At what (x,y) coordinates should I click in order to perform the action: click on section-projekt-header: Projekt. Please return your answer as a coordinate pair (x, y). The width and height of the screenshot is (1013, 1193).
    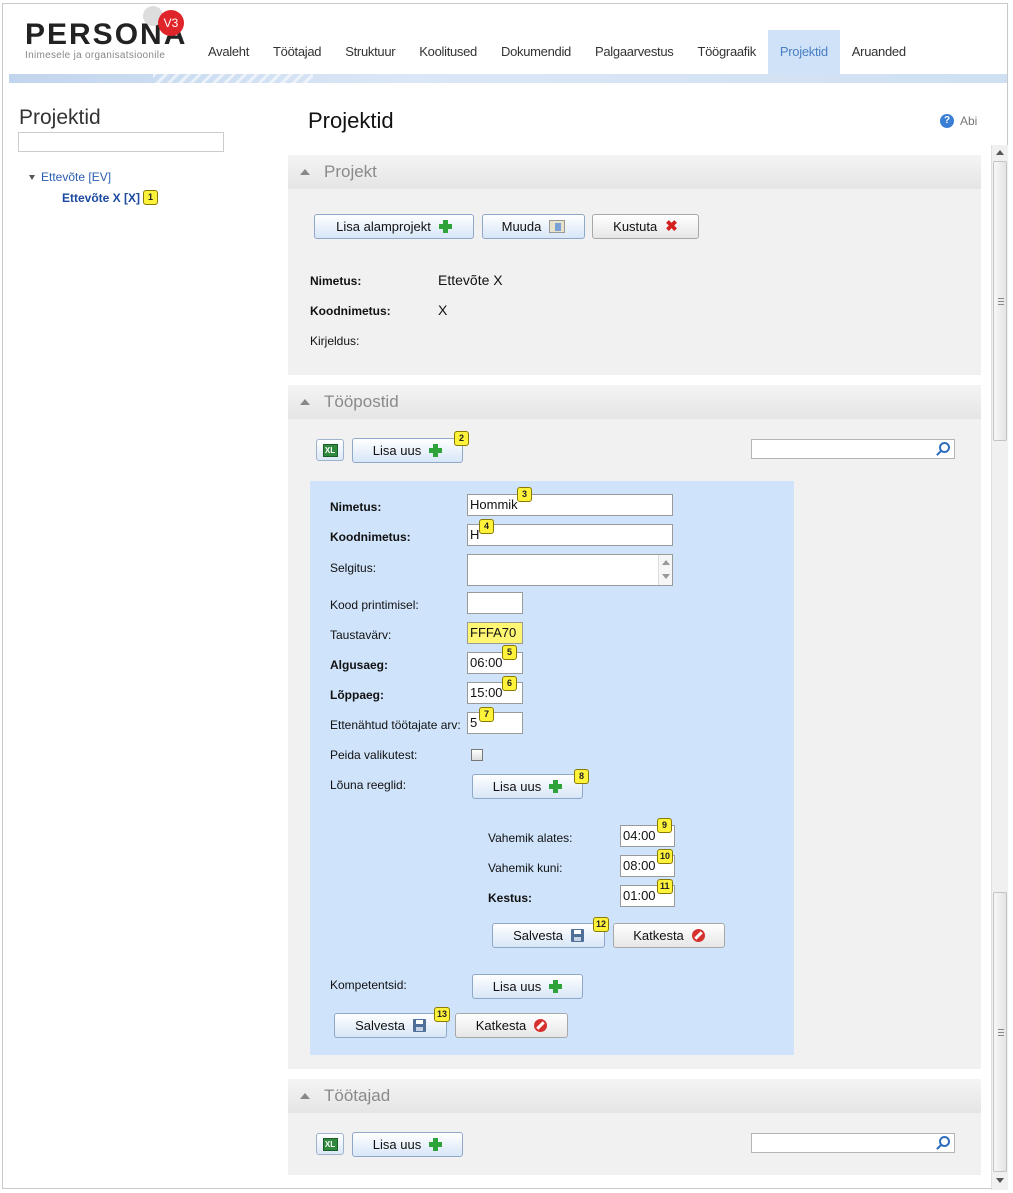
    Looking at the image, I should click on (634, 172).